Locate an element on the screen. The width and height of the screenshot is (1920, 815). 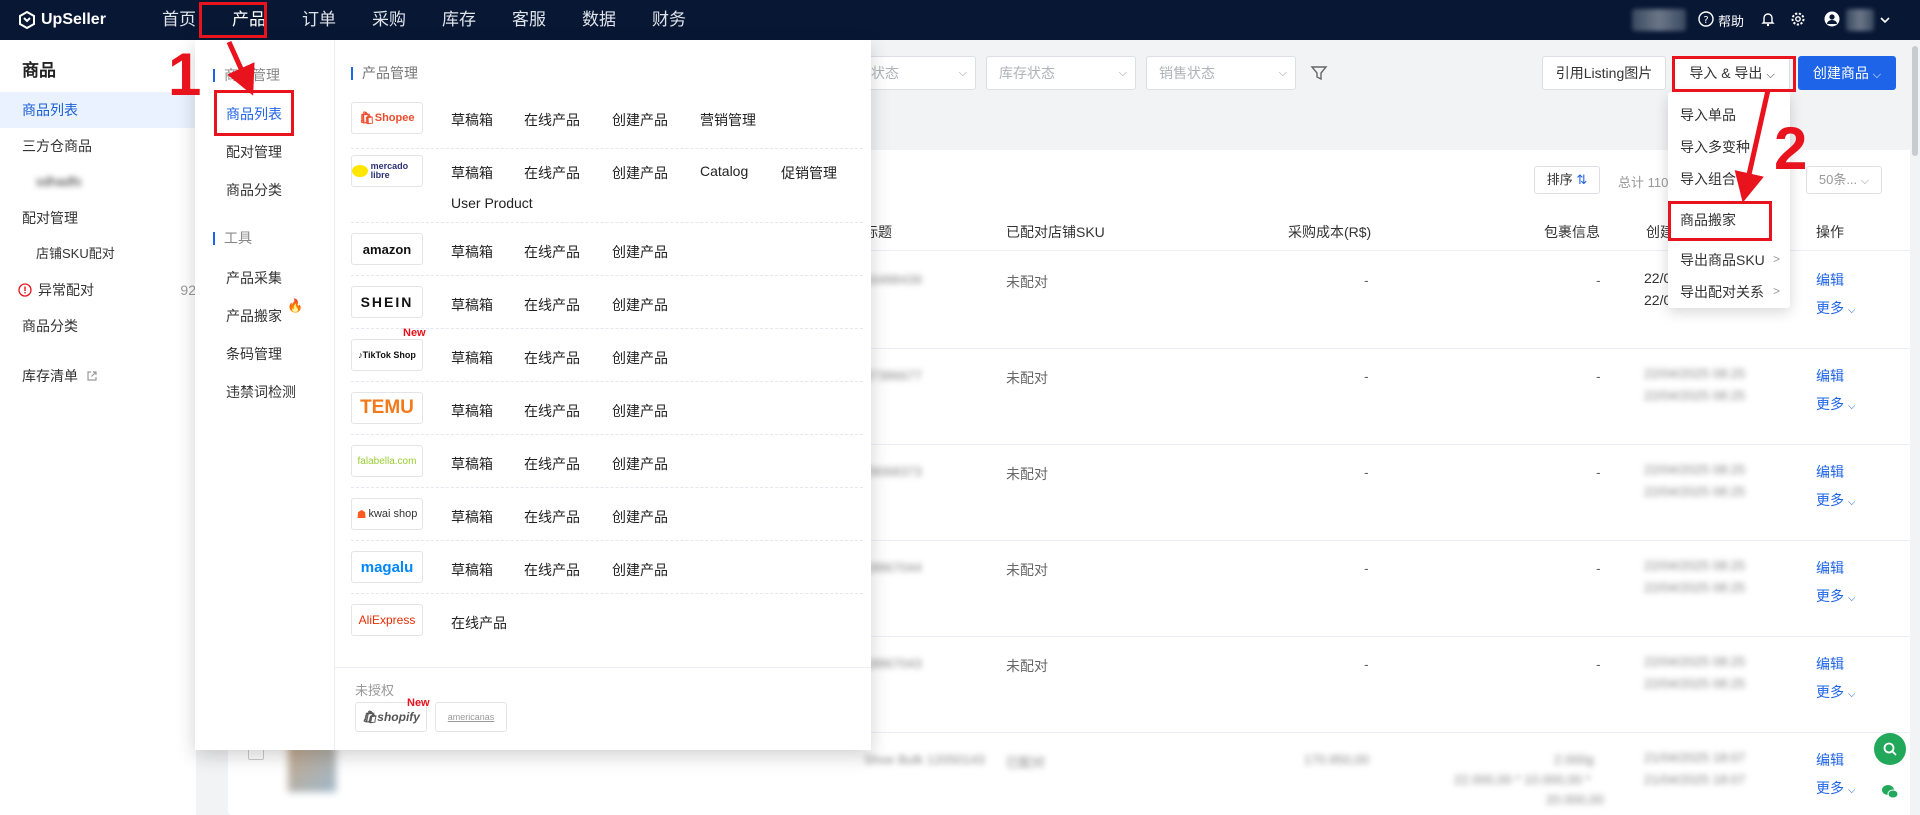
nav-orders: 订单 is located at coordinates (319, 20).